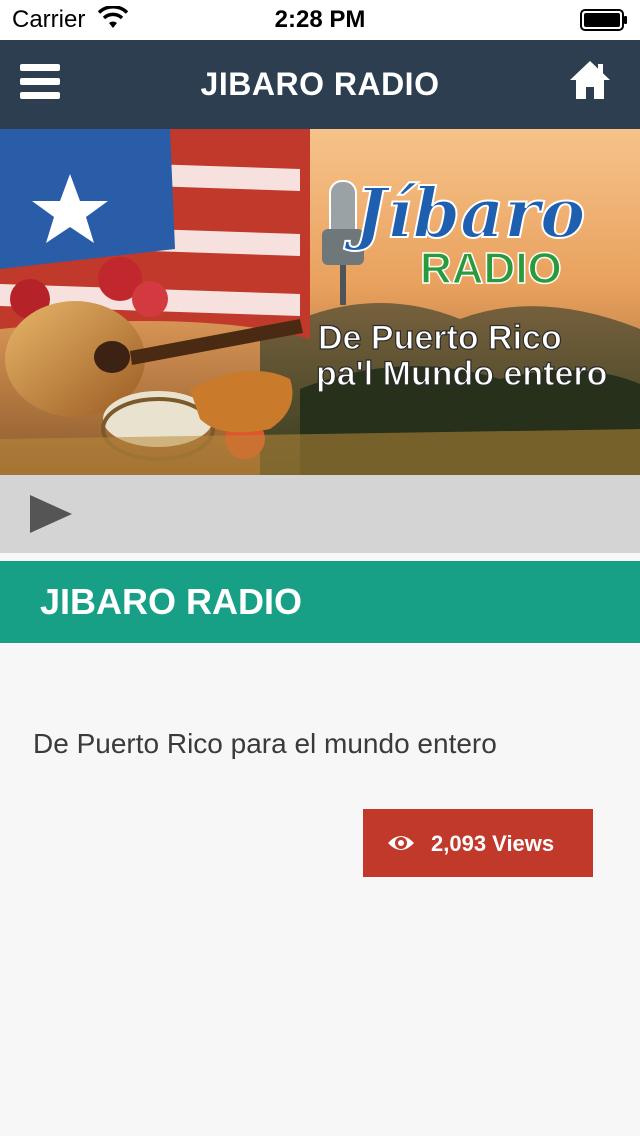 The image size is (640, 1136). Describe the element at coordinates (465, 214) in the screenshot. I see `banner-logo-script: Jíbaro` at that location.